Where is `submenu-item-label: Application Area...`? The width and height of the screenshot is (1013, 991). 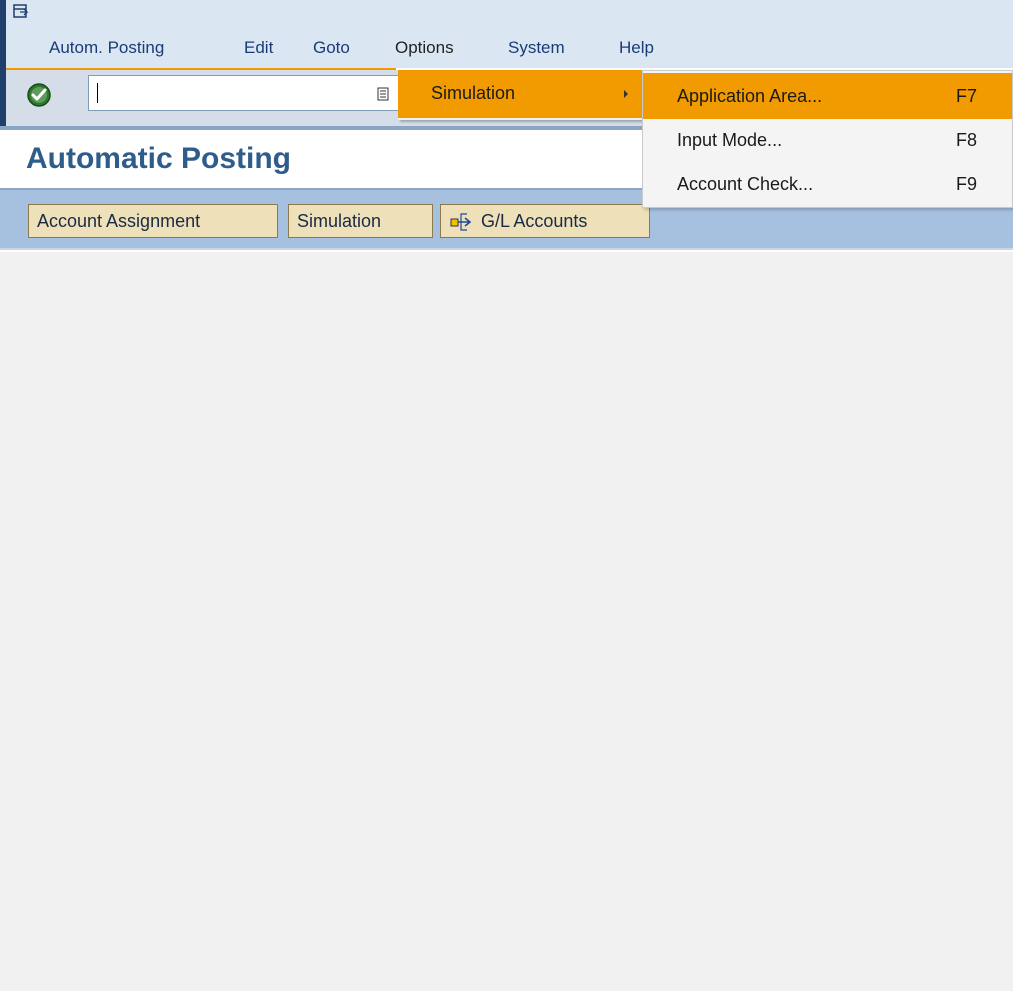 submenu-item-label: Application Area... is located at coordinates (750, 96).